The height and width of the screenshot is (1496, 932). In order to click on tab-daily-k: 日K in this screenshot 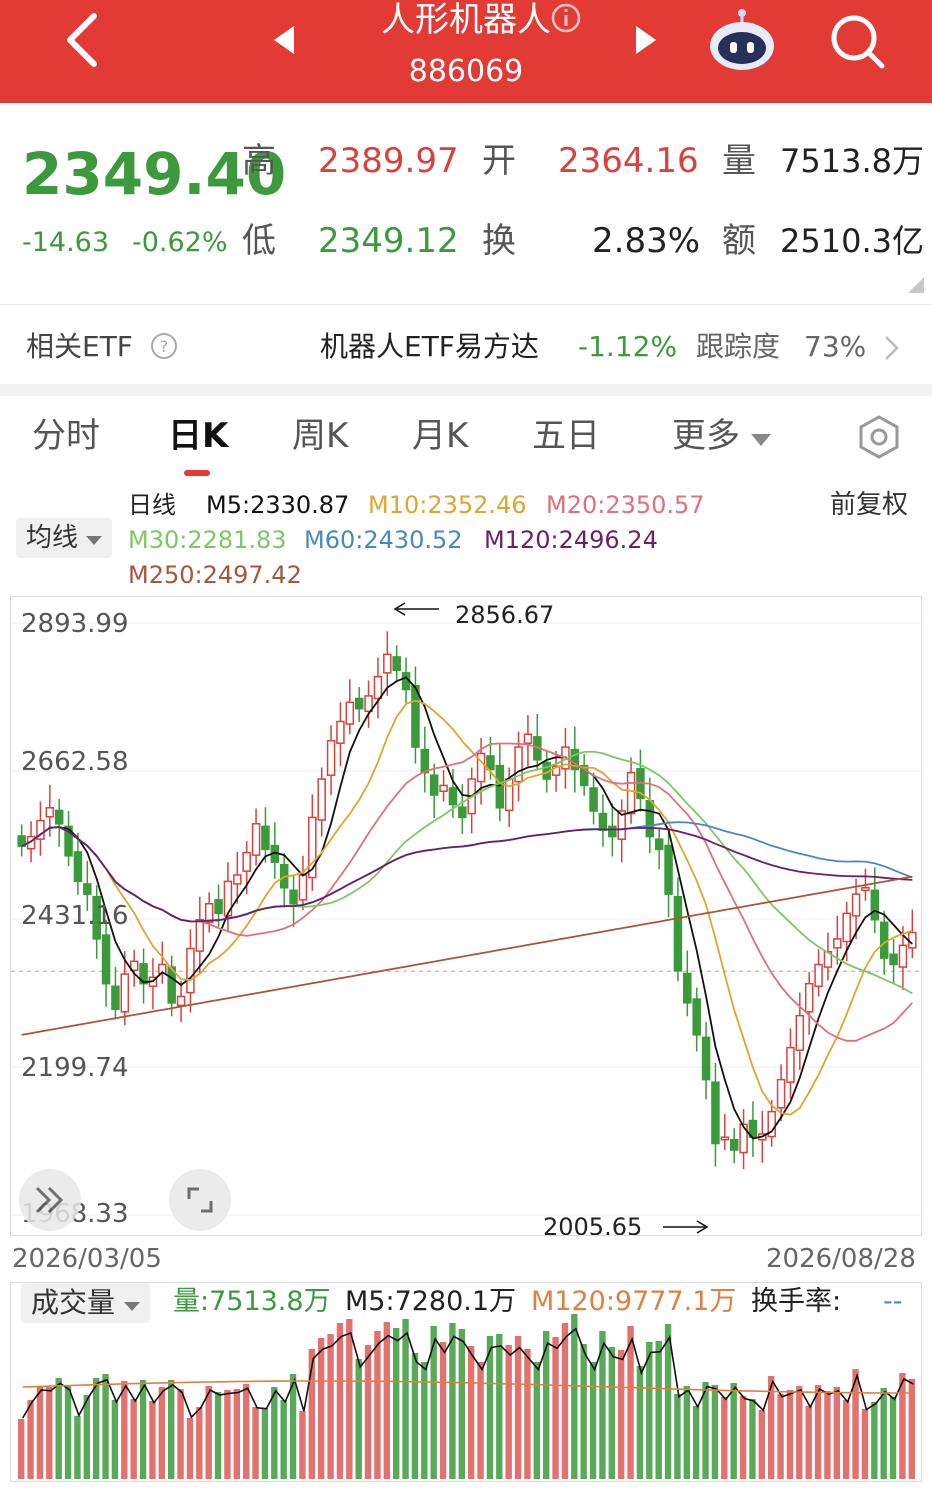, I will do `click(198, 436)`.